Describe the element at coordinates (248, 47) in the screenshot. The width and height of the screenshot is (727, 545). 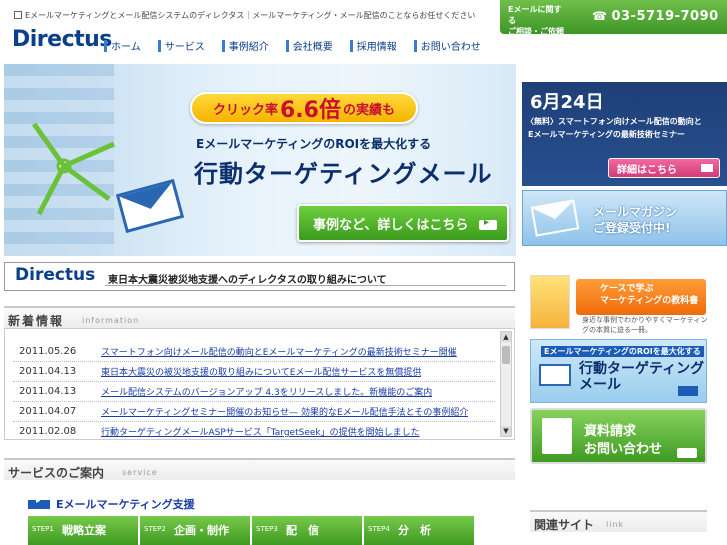
I see `nav-label: 事例紹介` at that location.